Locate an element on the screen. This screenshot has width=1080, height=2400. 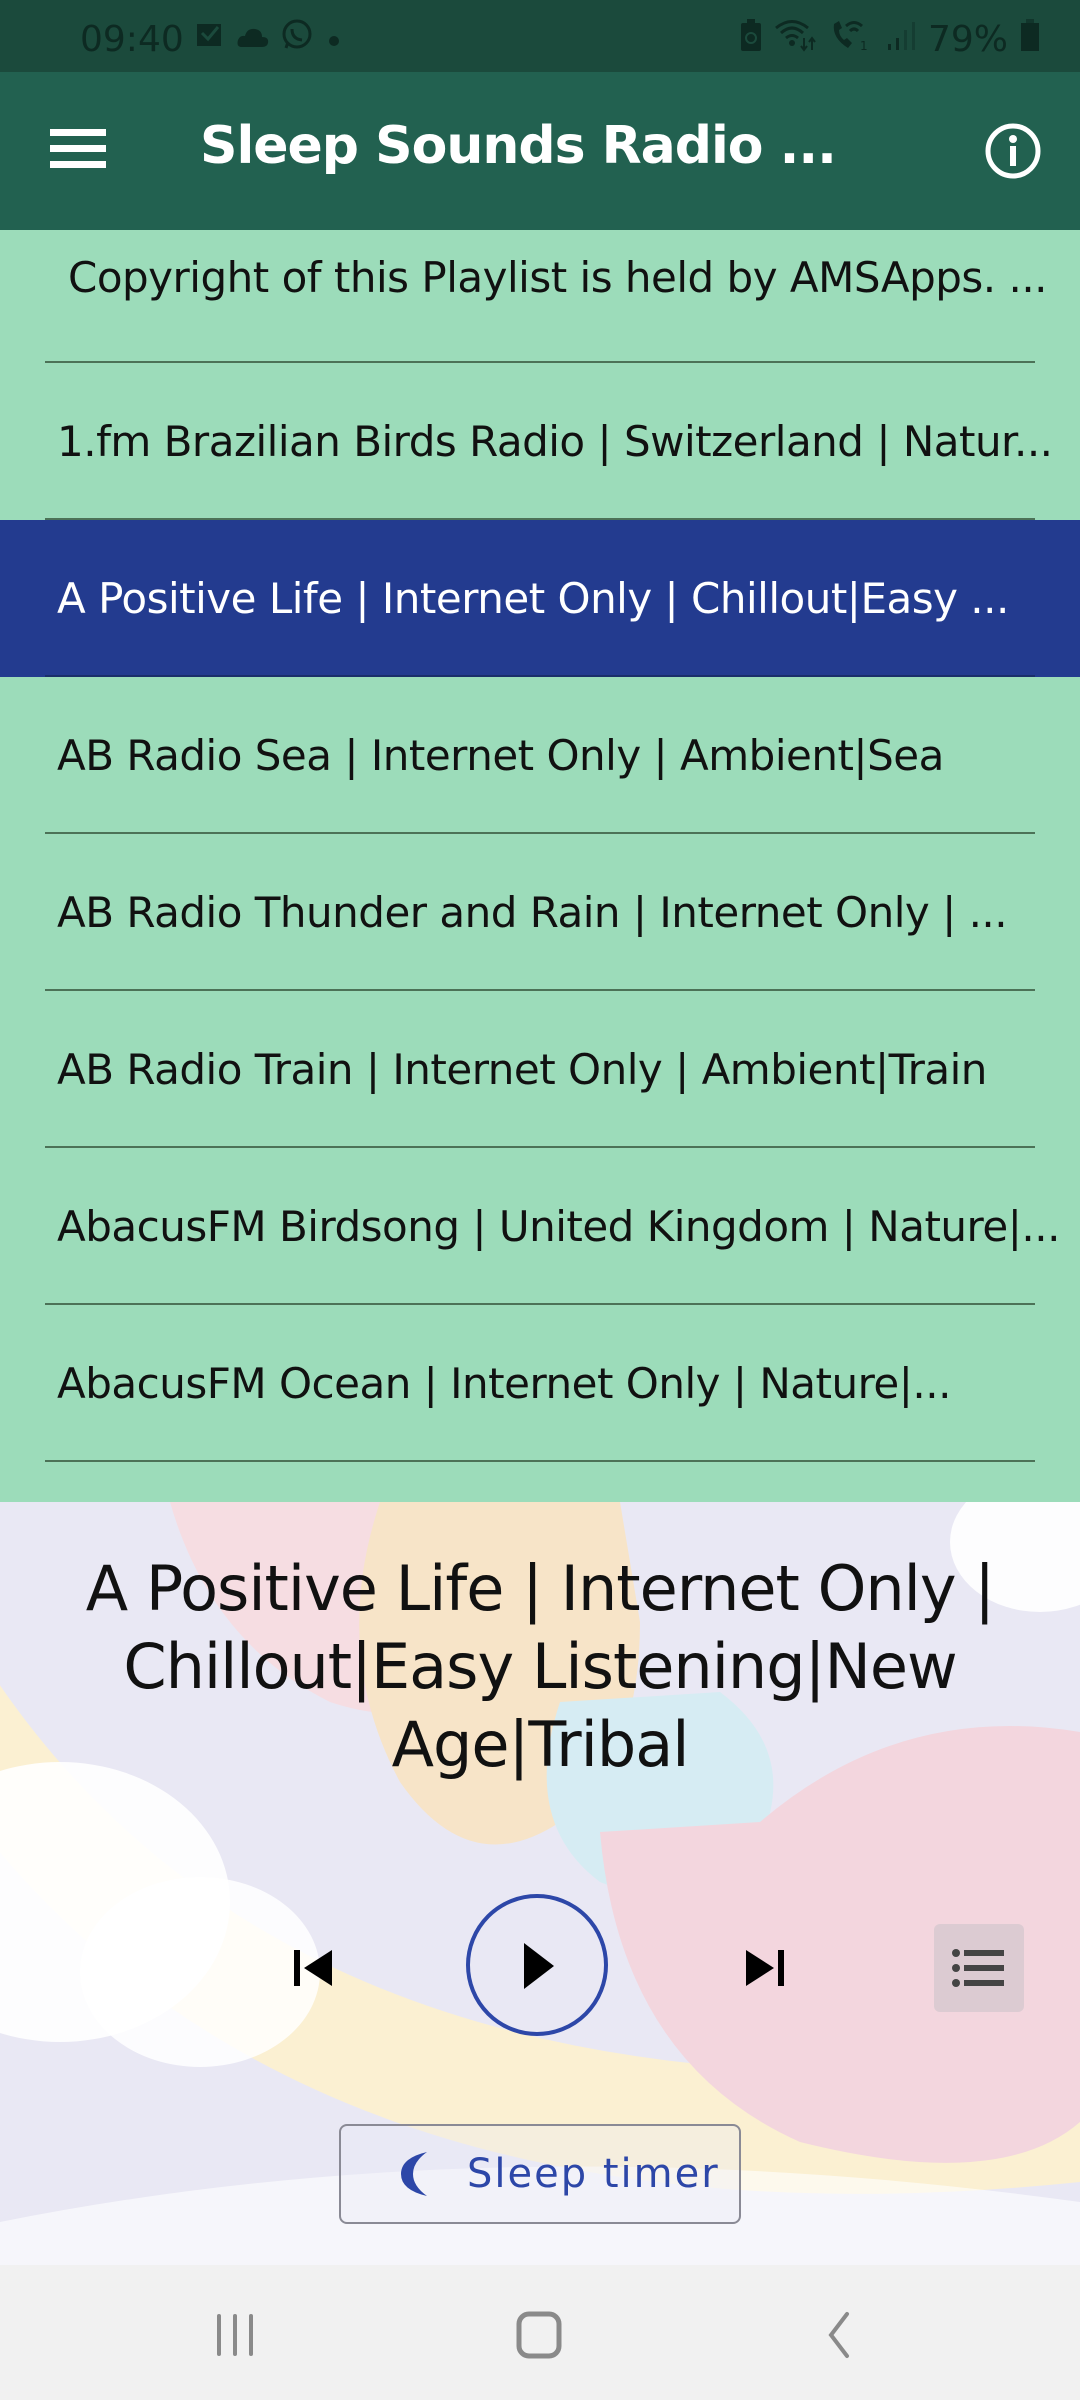
sleep-timer-button: Sleep timer is located at coordinates (540, 2174).